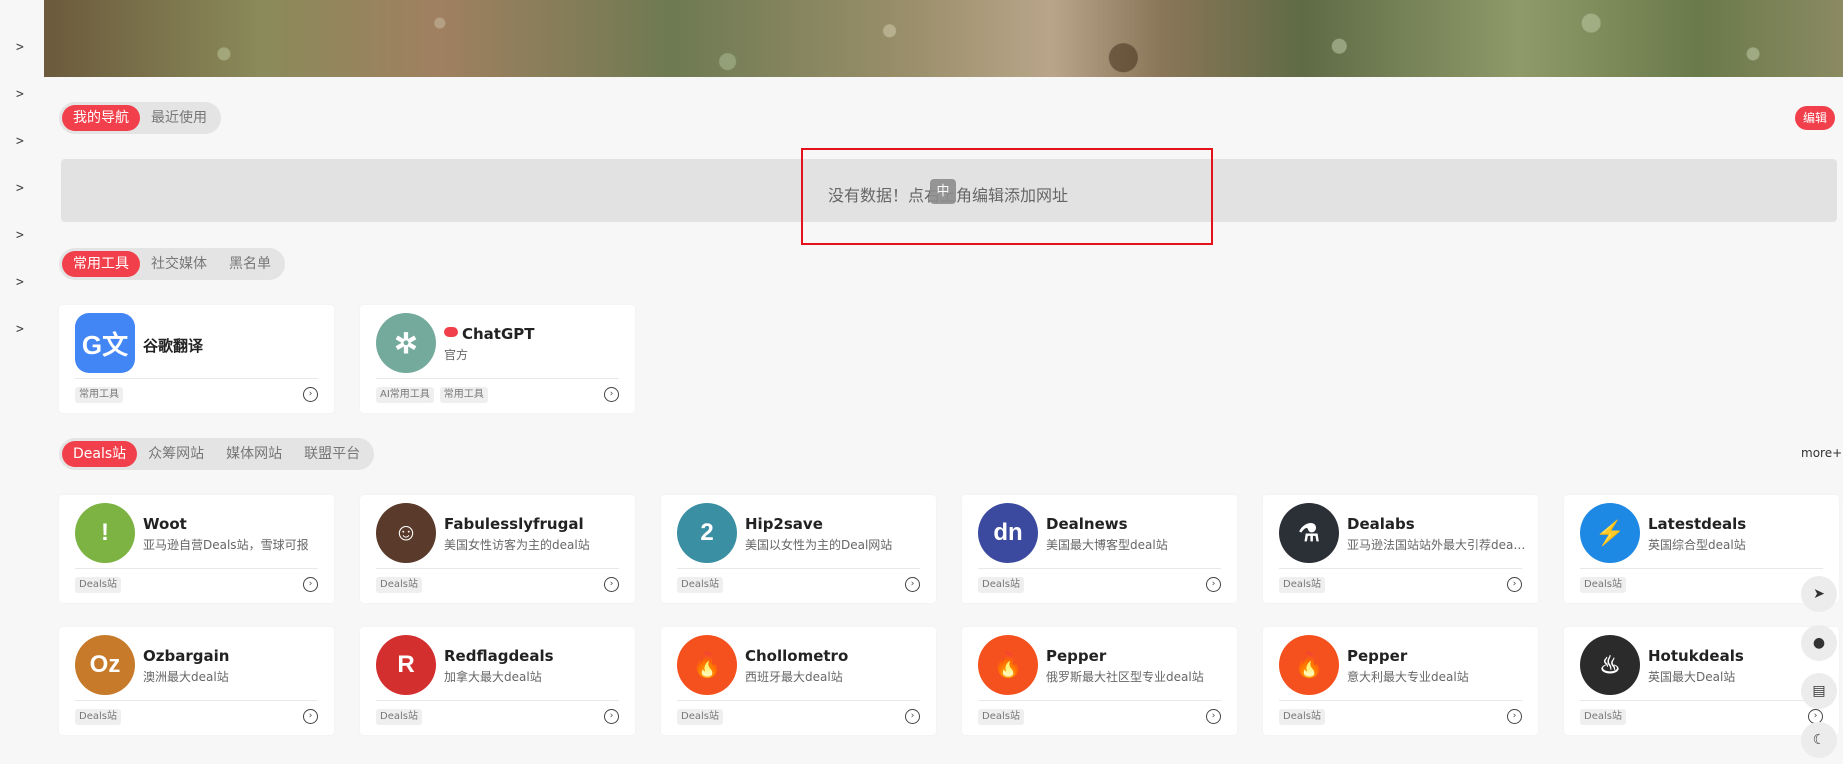 This screenshot has height=764, width=1843. I want to click on site-subtitle: 美国以女性为主的Deal网站, so click(819, 545).